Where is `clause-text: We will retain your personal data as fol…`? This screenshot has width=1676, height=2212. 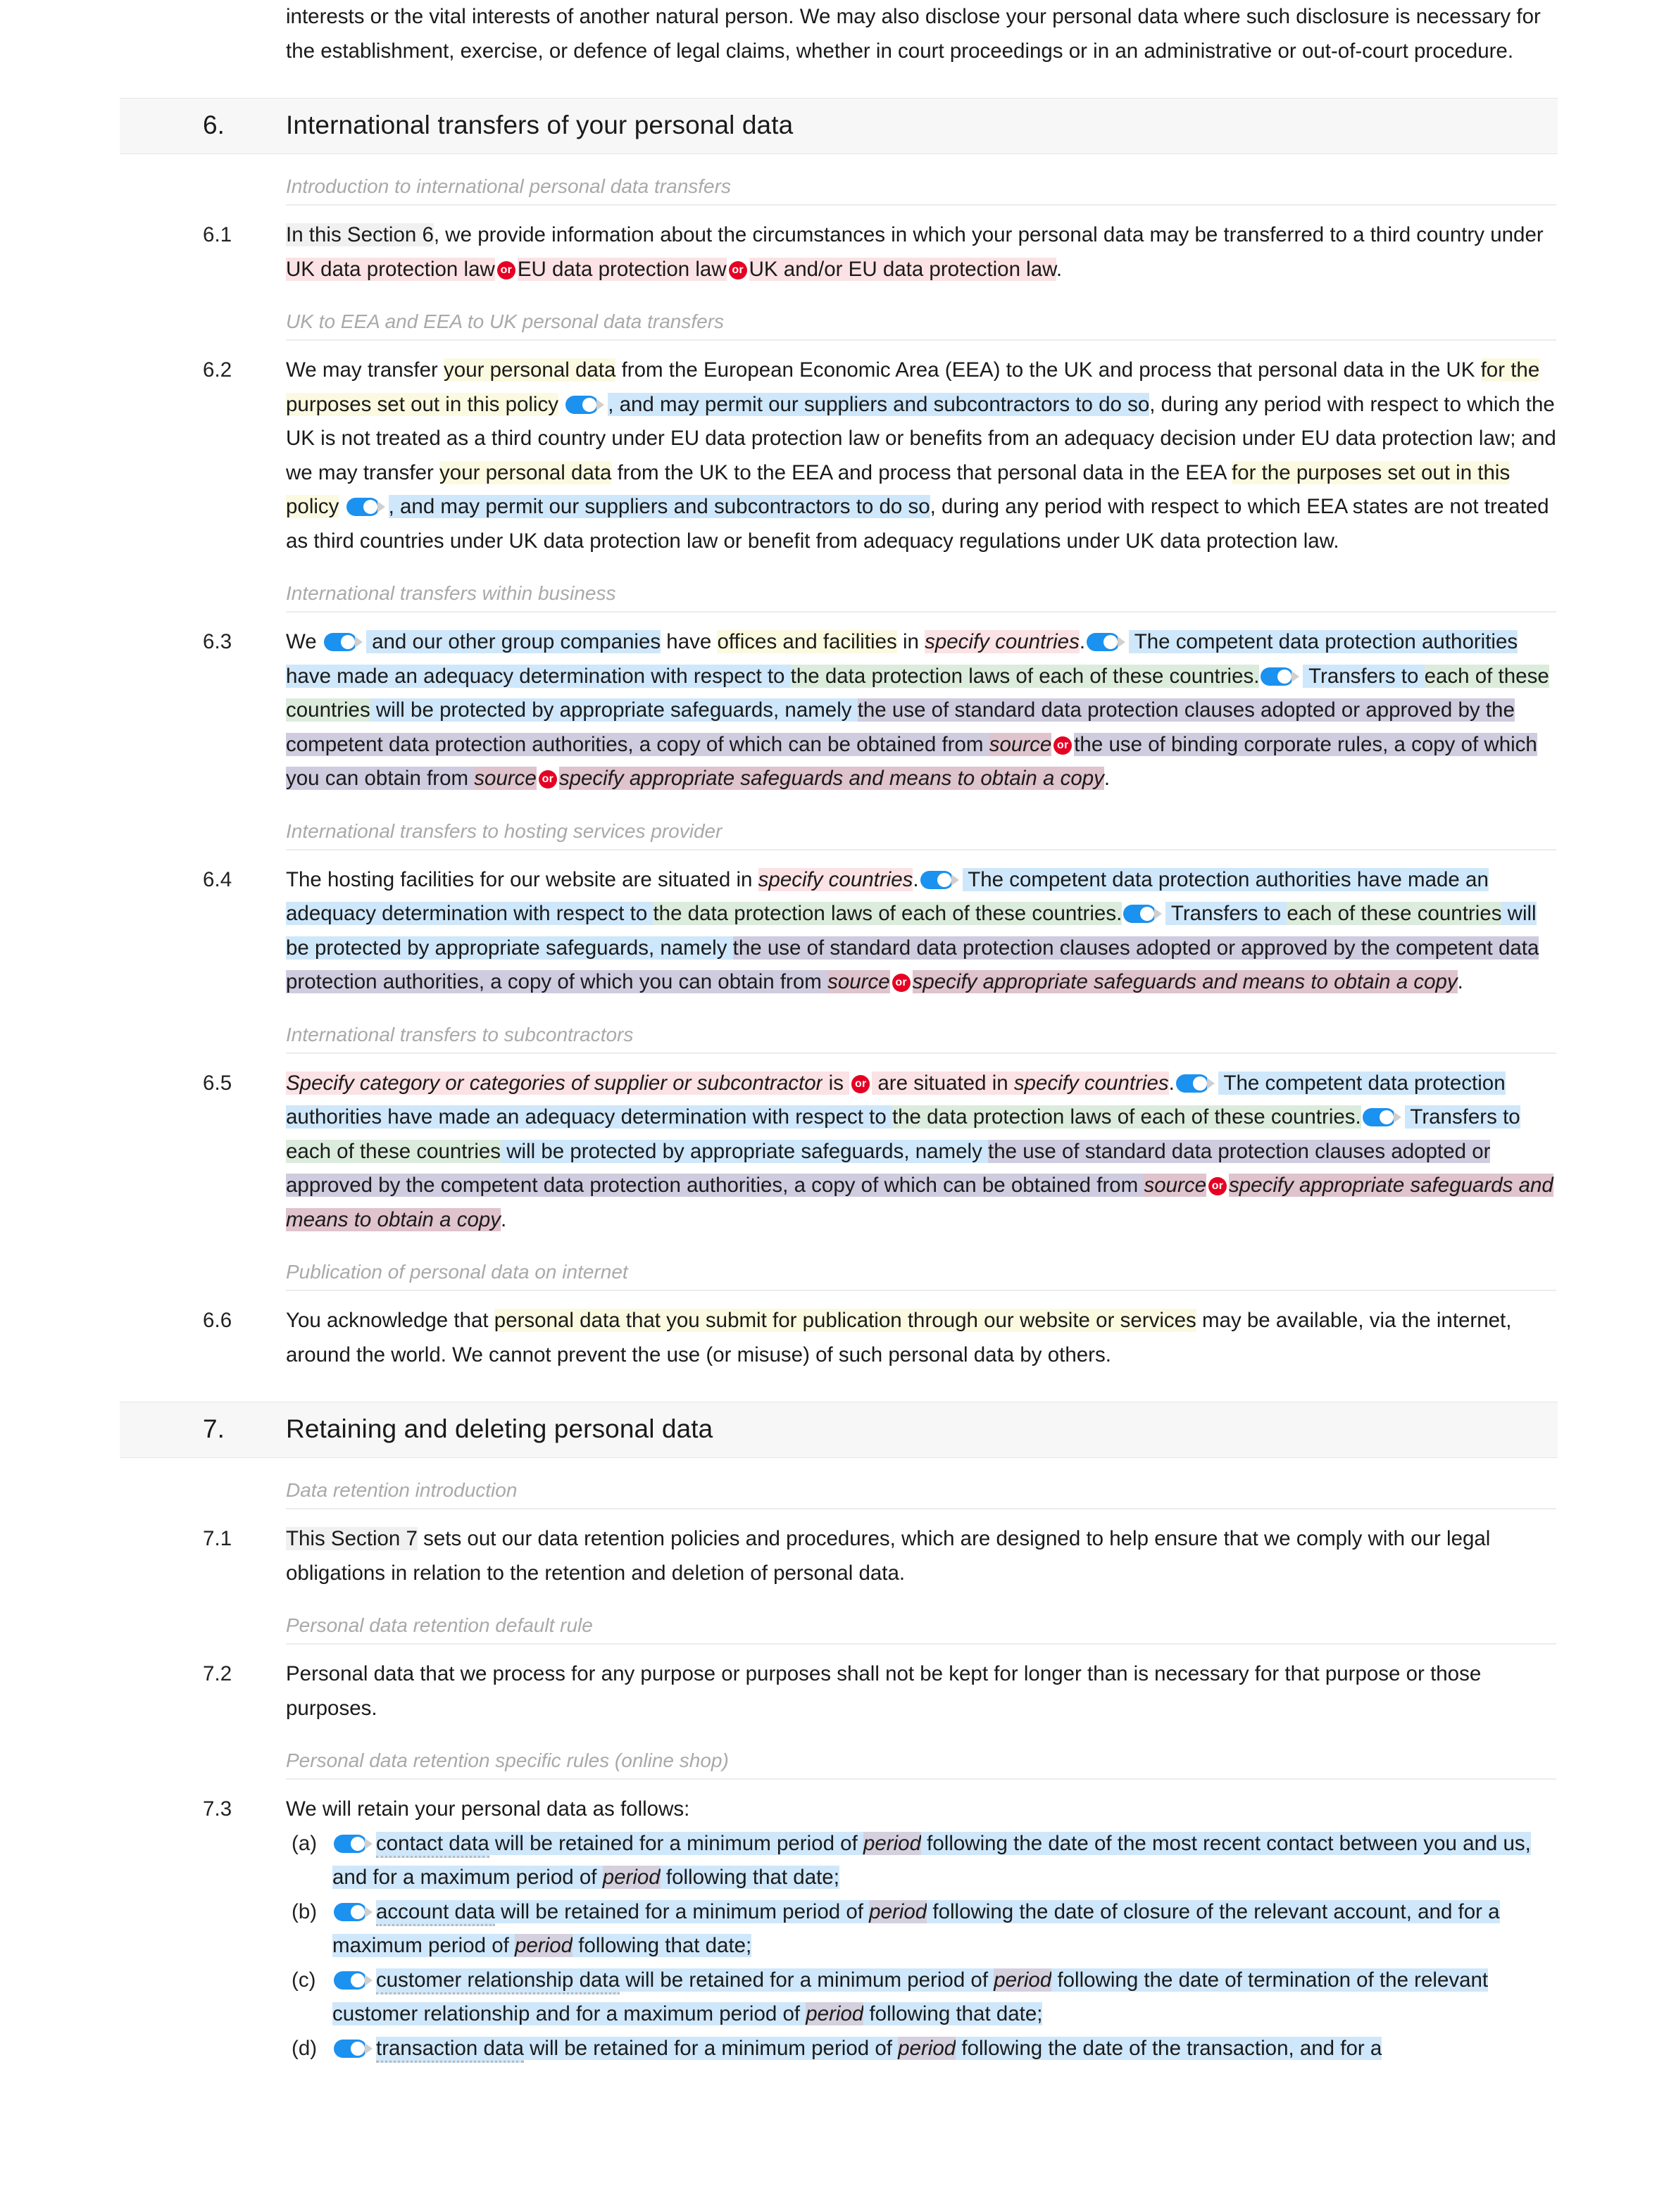
clause-text: We will retain your personal data as fol… is located at coordinates (921, 1809).